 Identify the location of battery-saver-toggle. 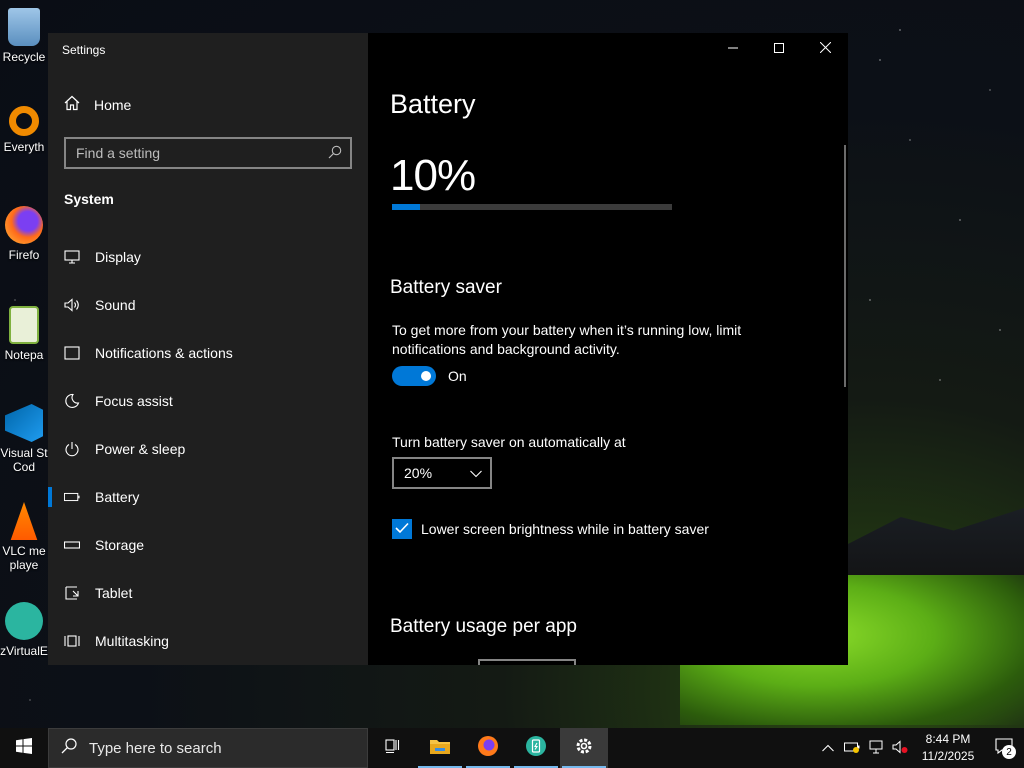
(414, 376).